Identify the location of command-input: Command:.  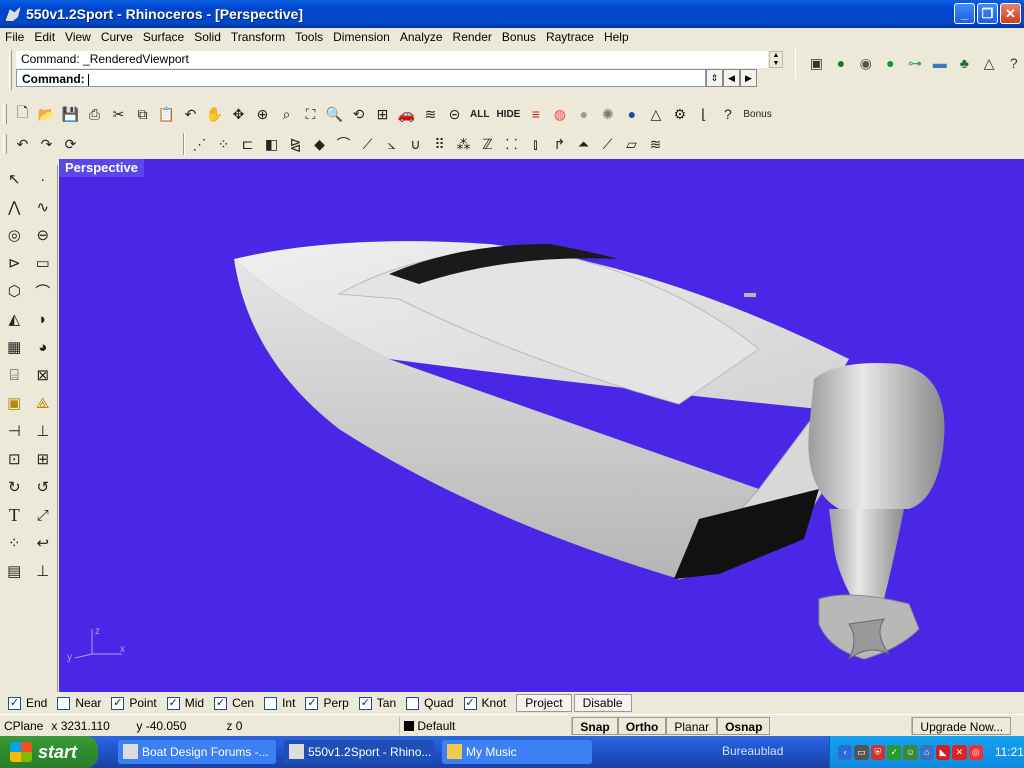
(361, 78).